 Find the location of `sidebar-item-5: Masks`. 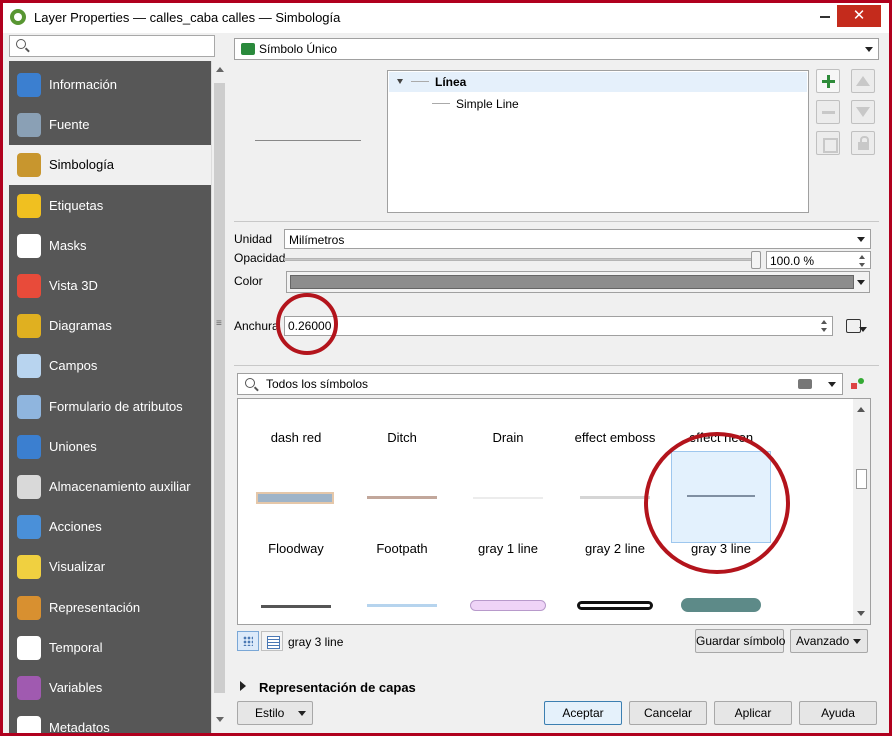

sidebar-item-5: Masks is located at coordinates (110, 246).